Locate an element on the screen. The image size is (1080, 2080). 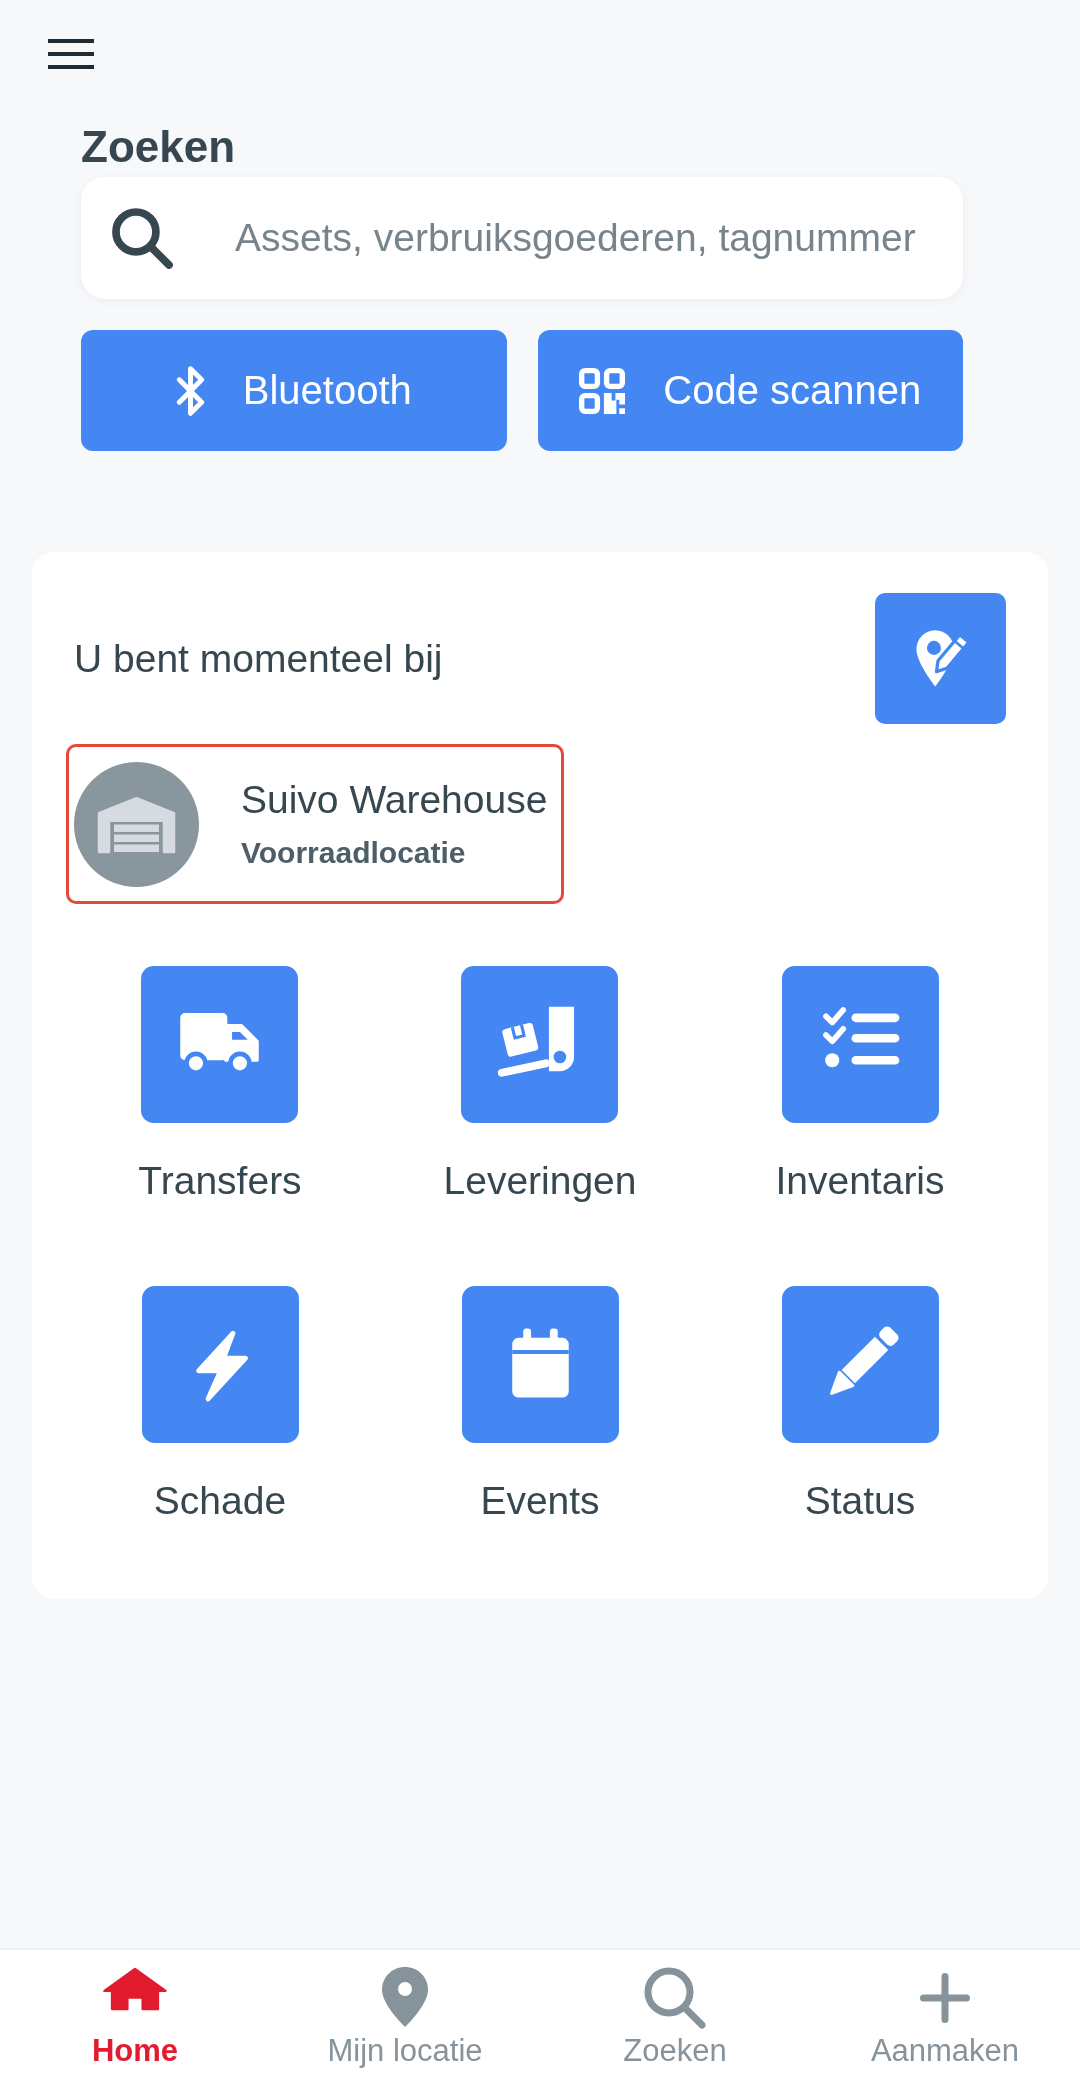
nav-tab: Home is located at coordinates (135, 2018).